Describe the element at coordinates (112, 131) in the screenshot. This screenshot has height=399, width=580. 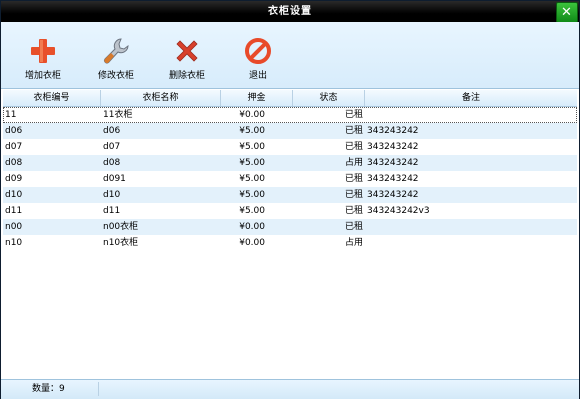
I see `cell-name: d06` at that location.